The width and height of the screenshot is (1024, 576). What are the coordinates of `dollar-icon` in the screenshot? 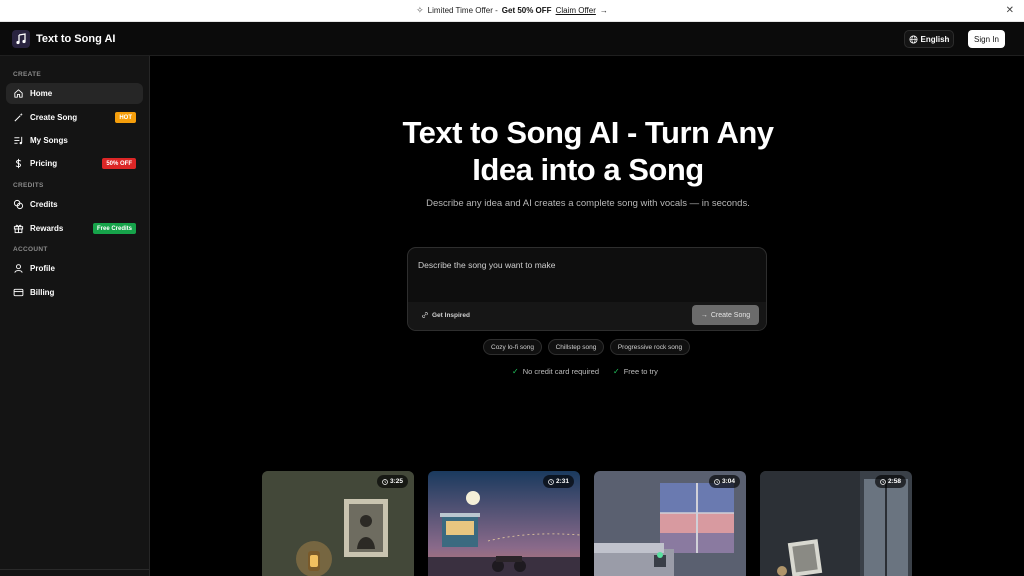 It's located at (18, 163).